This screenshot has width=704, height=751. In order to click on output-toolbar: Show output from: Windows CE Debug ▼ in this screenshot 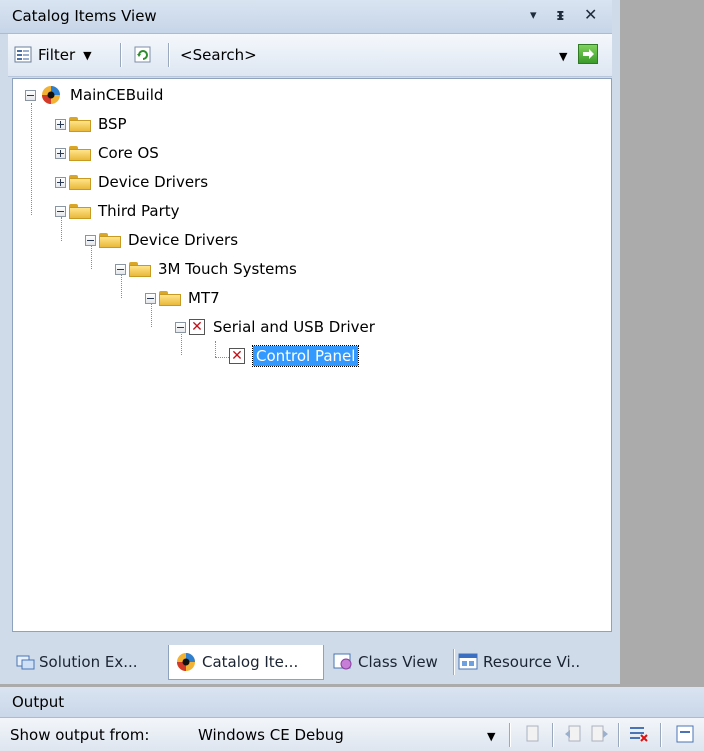, I will do `click(352, 734)`.